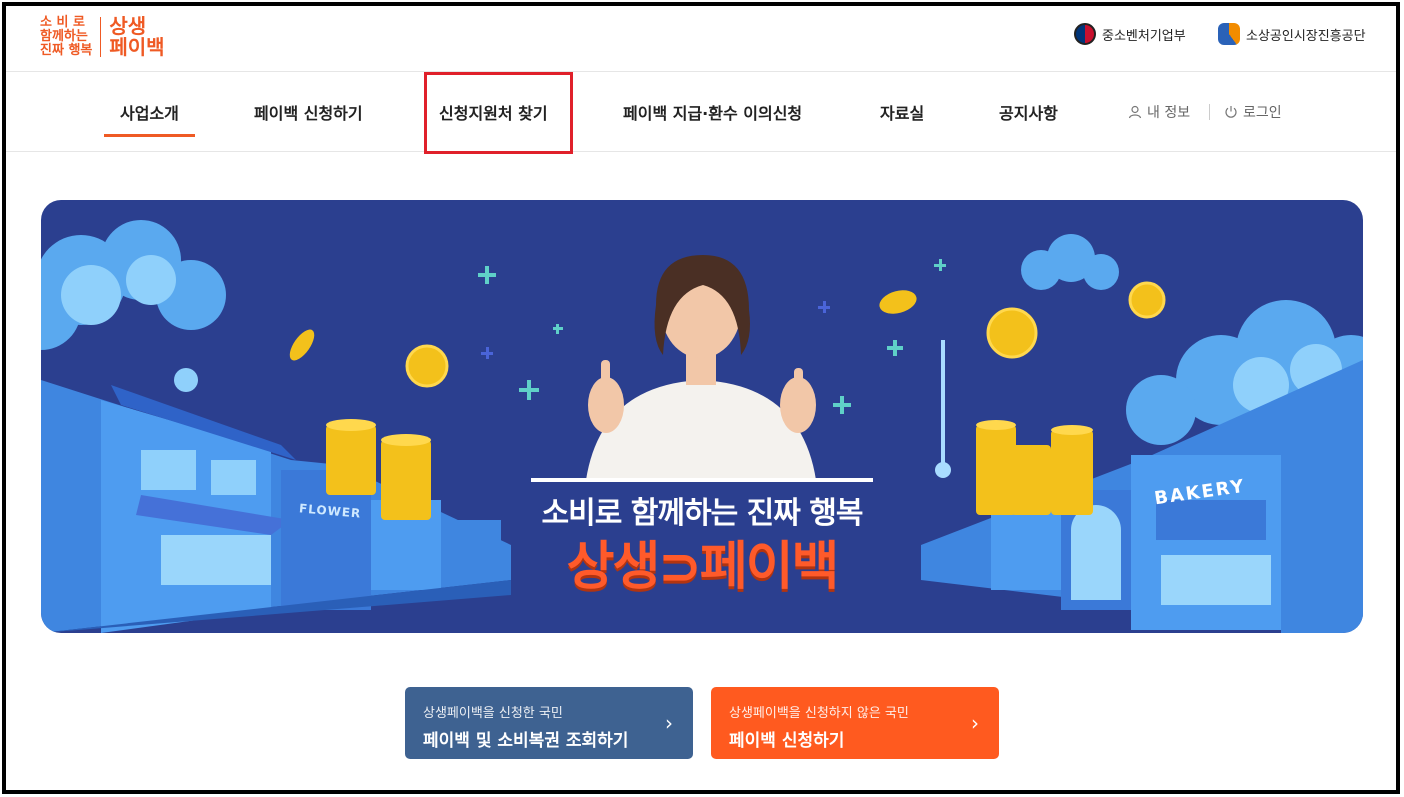  Describe the element at coordinates (1231, 112) in the screenshot. I see `power-icon` at that location.